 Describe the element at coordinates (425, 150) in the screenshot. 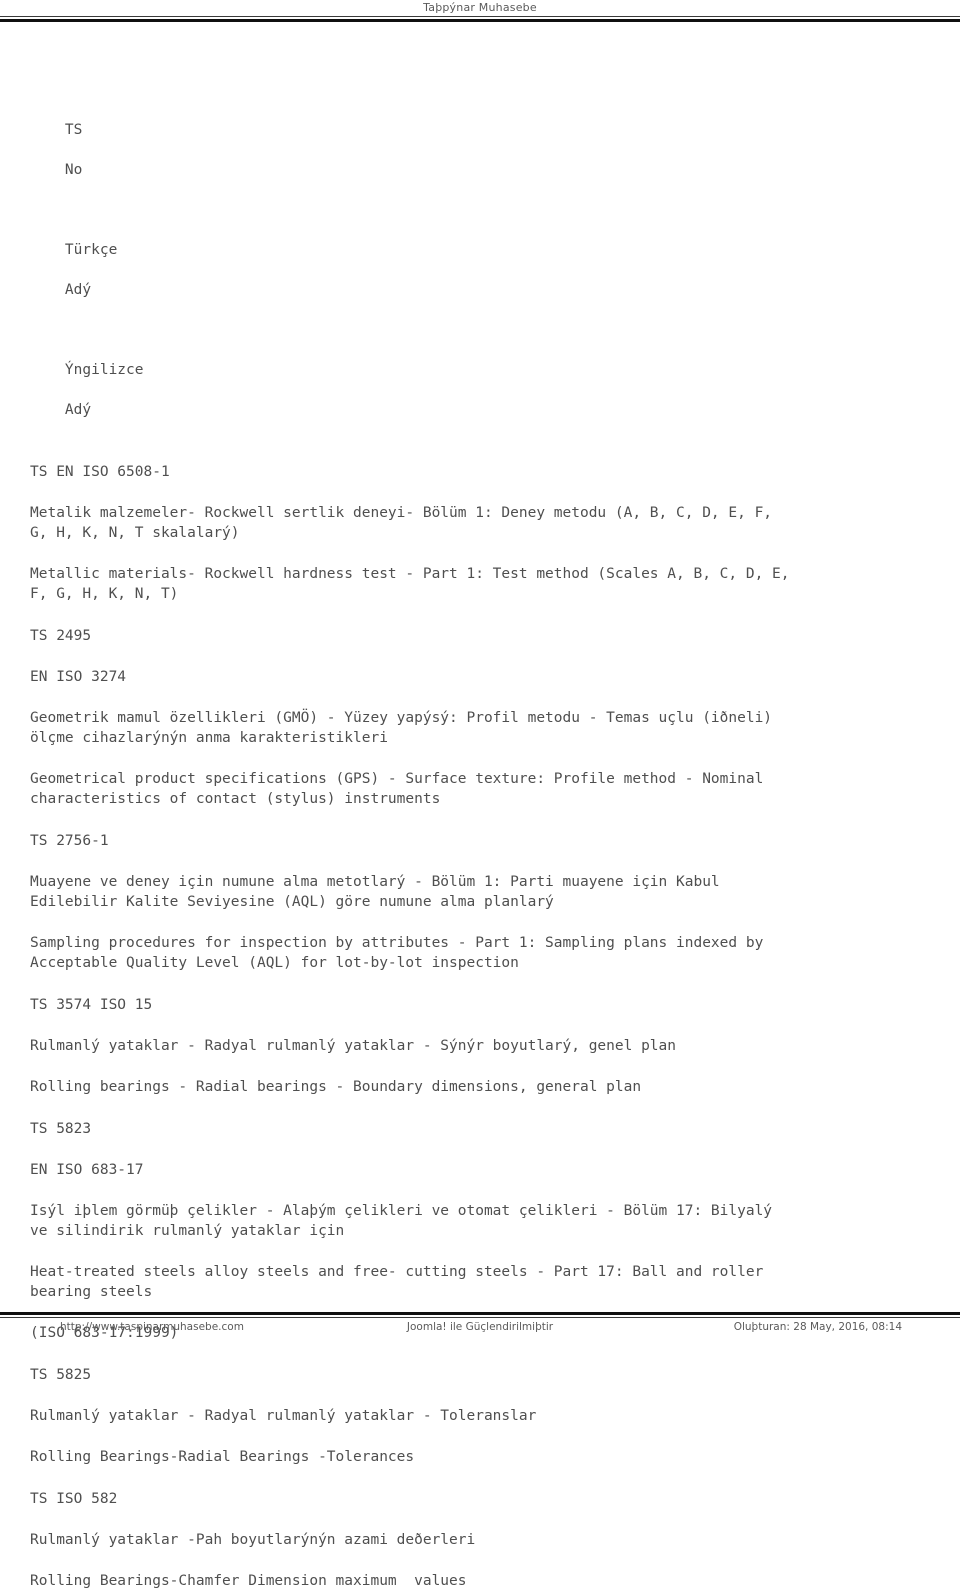

I see `column-header-ts: TS No` at that location.